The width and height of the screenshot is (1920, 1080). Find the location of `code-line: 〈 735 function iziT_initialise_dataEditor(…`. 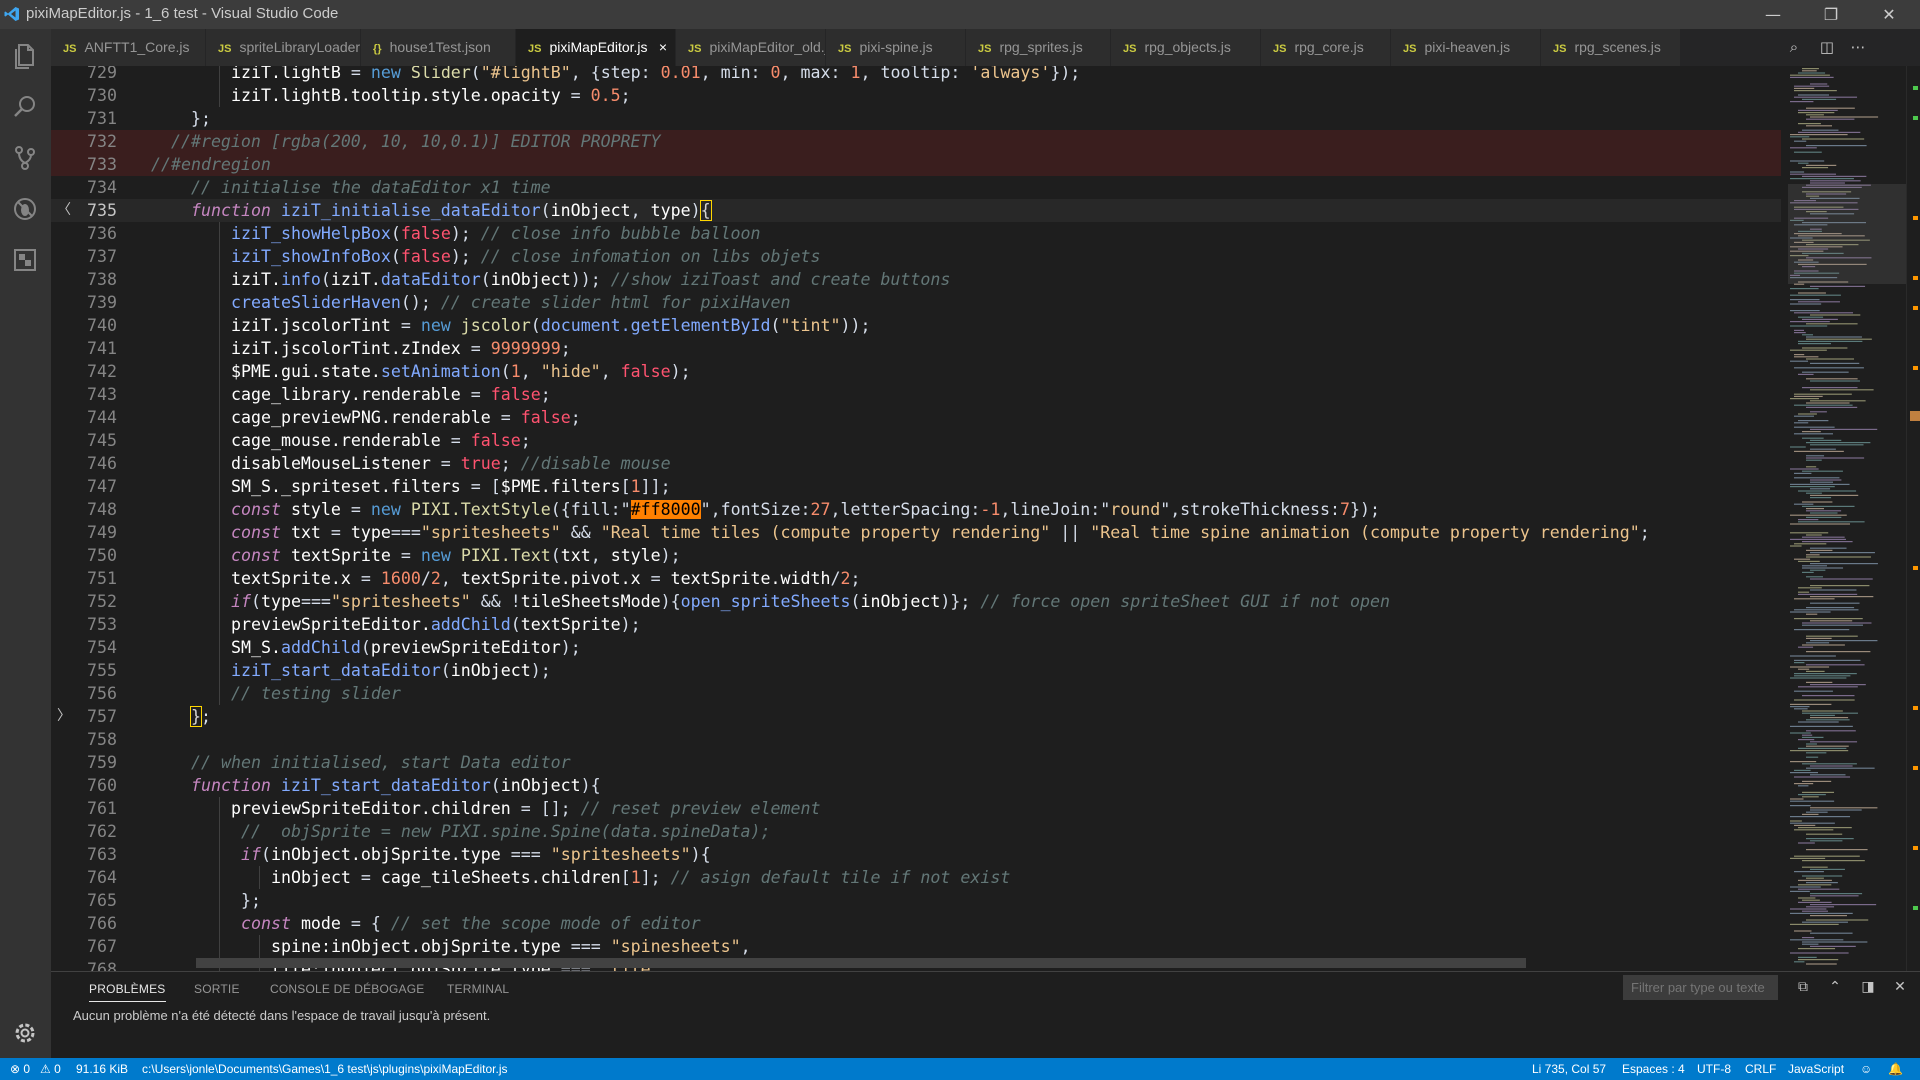

code-line: 〈 735 function iziT_initialise_dataEditor(… is located at coordinates (916, 210).